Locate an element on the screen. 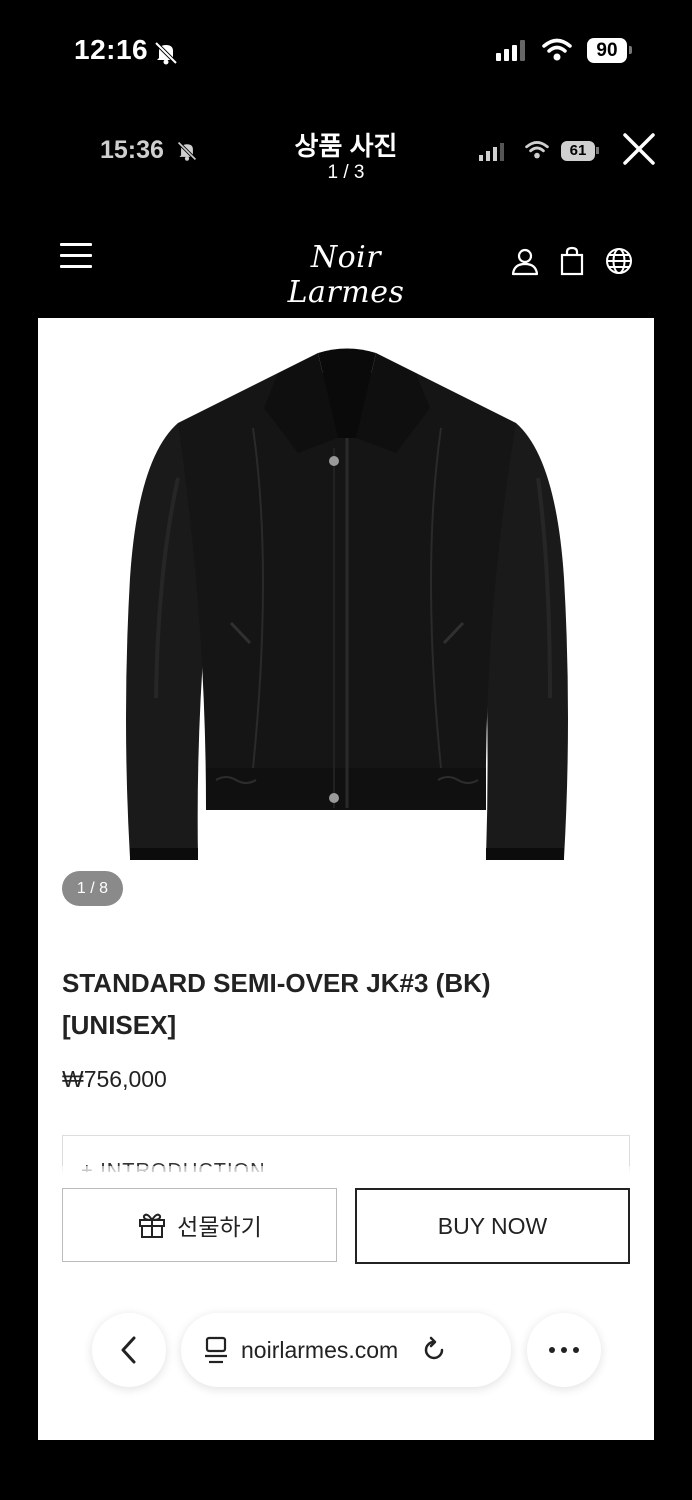 This screenshot has height=1500, width=692. product-title: STANDARD SEMI-OVER JK#3 (BK) [UNISEX] is located at coordinates (342, 1004).